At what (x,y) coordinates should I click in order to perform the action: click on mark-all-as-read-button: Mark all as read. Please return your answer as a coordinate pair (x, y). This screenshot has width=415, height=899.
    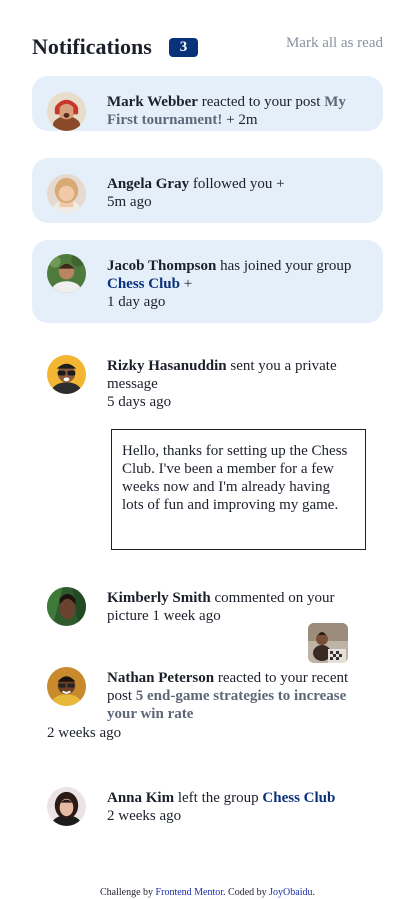
    Looking at the image, I should click on (334, 43).